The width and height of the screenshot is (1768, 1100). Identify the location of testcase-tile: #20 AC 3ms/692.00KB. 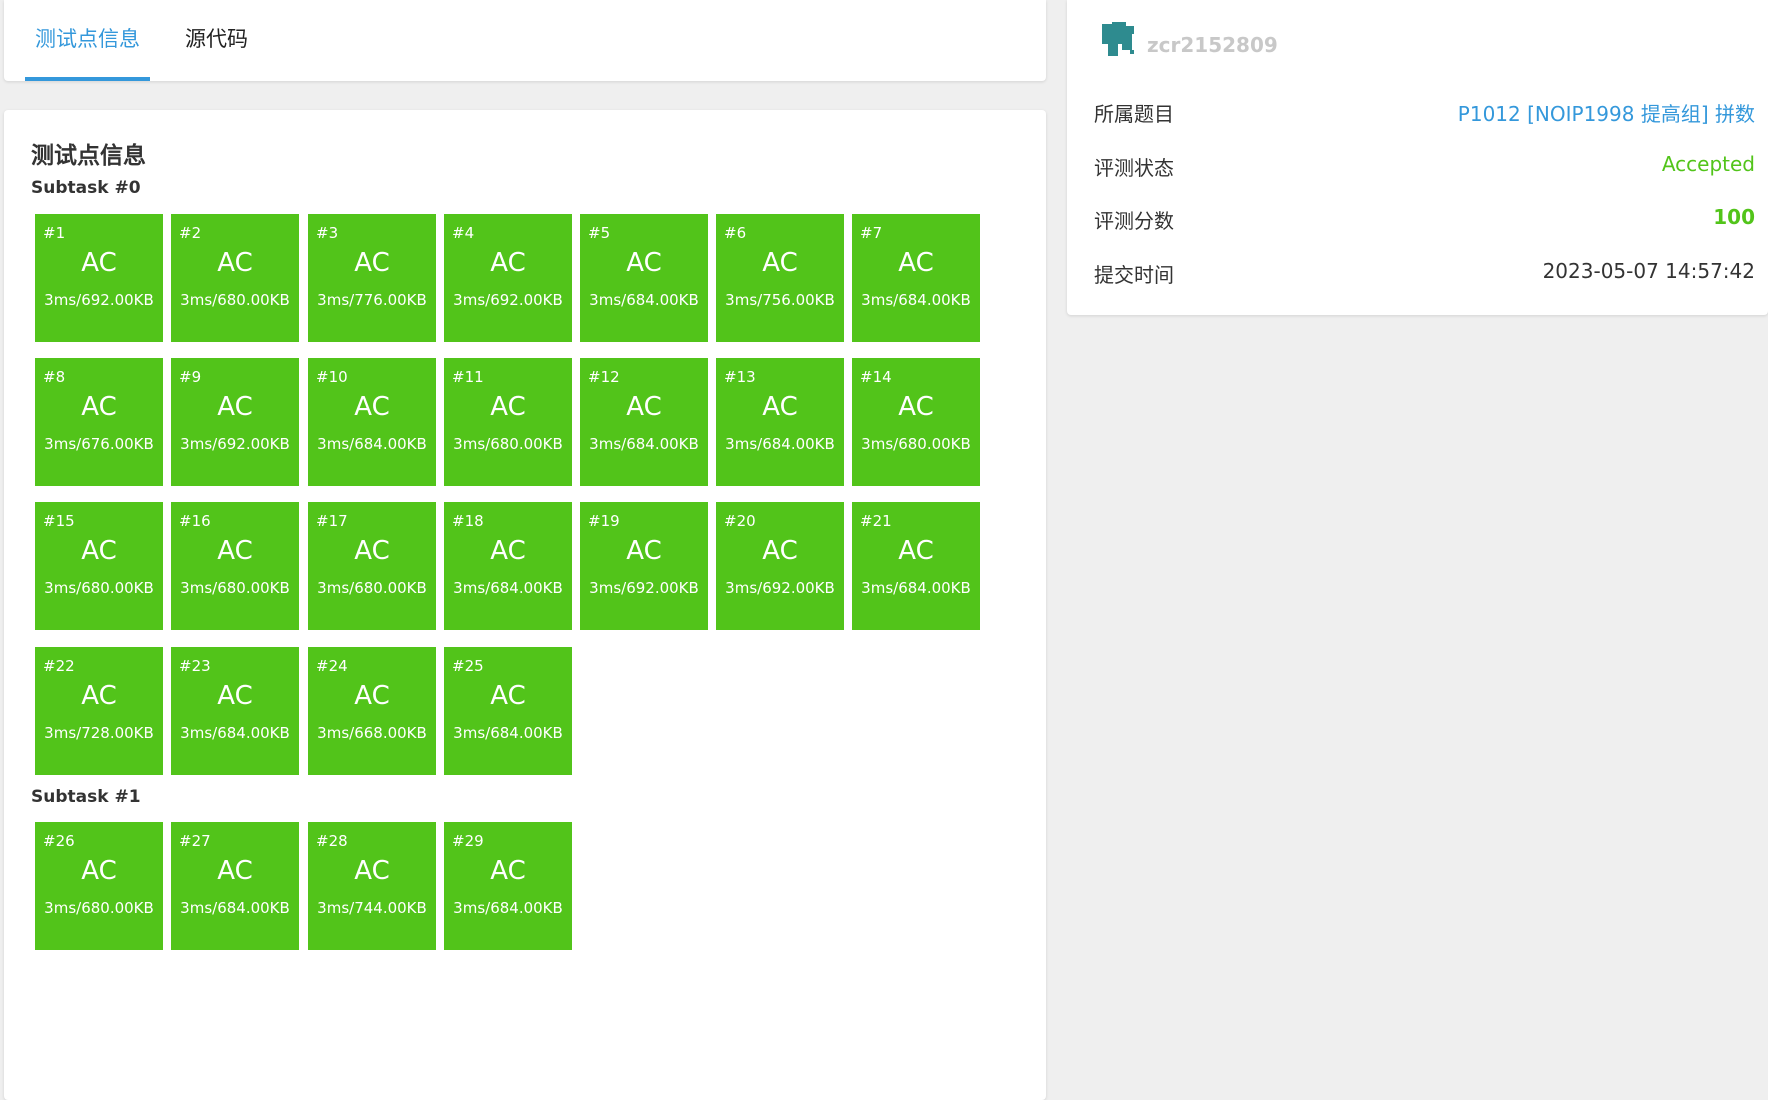
(780, 566).